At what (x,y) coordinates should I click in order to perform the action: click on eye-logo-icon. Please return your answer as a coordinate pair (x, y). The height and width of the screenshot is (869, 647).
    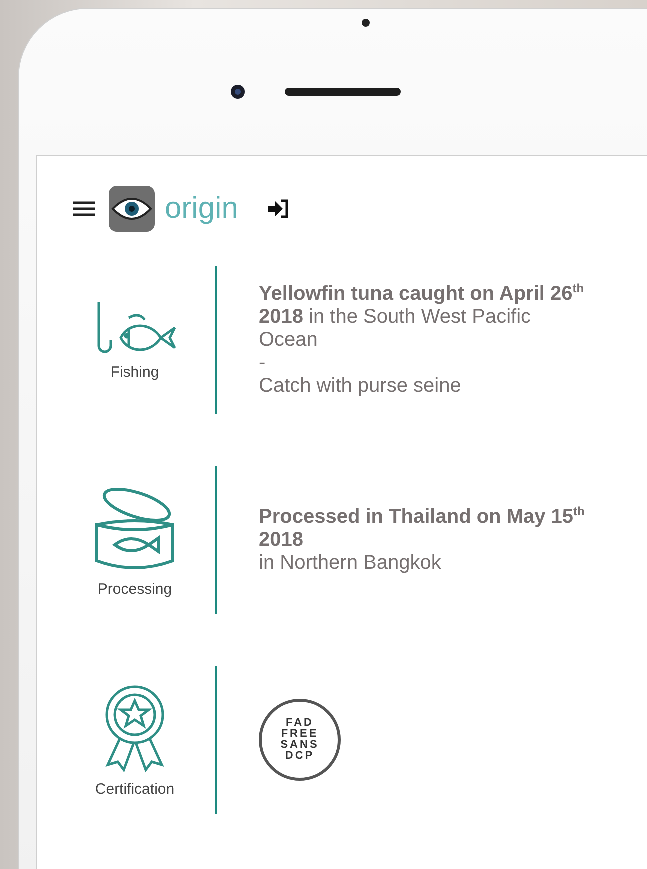
    Looking at the image, I should click on (132, 209).